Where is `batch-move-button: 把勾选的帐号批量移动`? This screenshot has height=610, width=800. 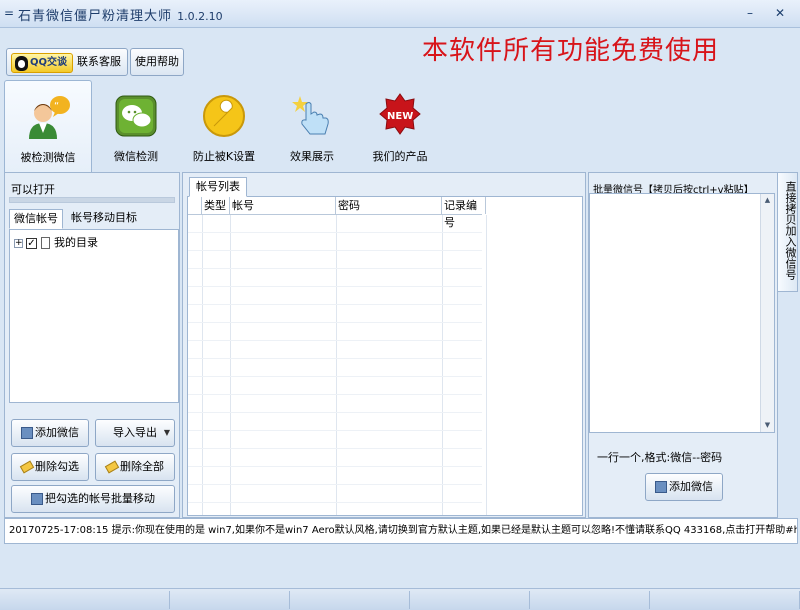 batch-move-button: 把勾选的帐号批量移动 is located at coordinates (93, 499).